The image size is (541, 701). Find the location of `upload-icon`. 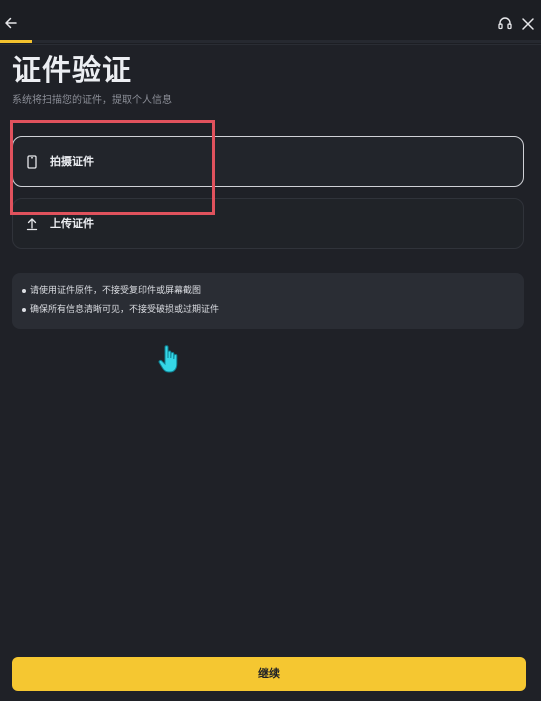

upload-icon is located at coordinates (32, 224).